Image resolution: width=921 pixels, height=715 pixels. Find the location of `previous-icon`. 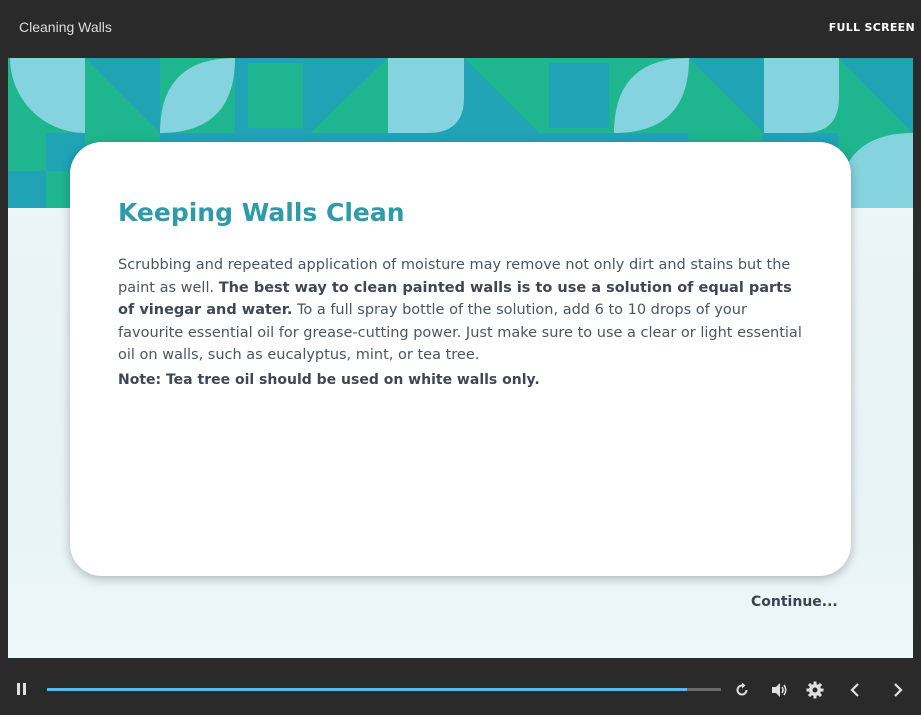

previous-icon is located at coordinates (855, 690).